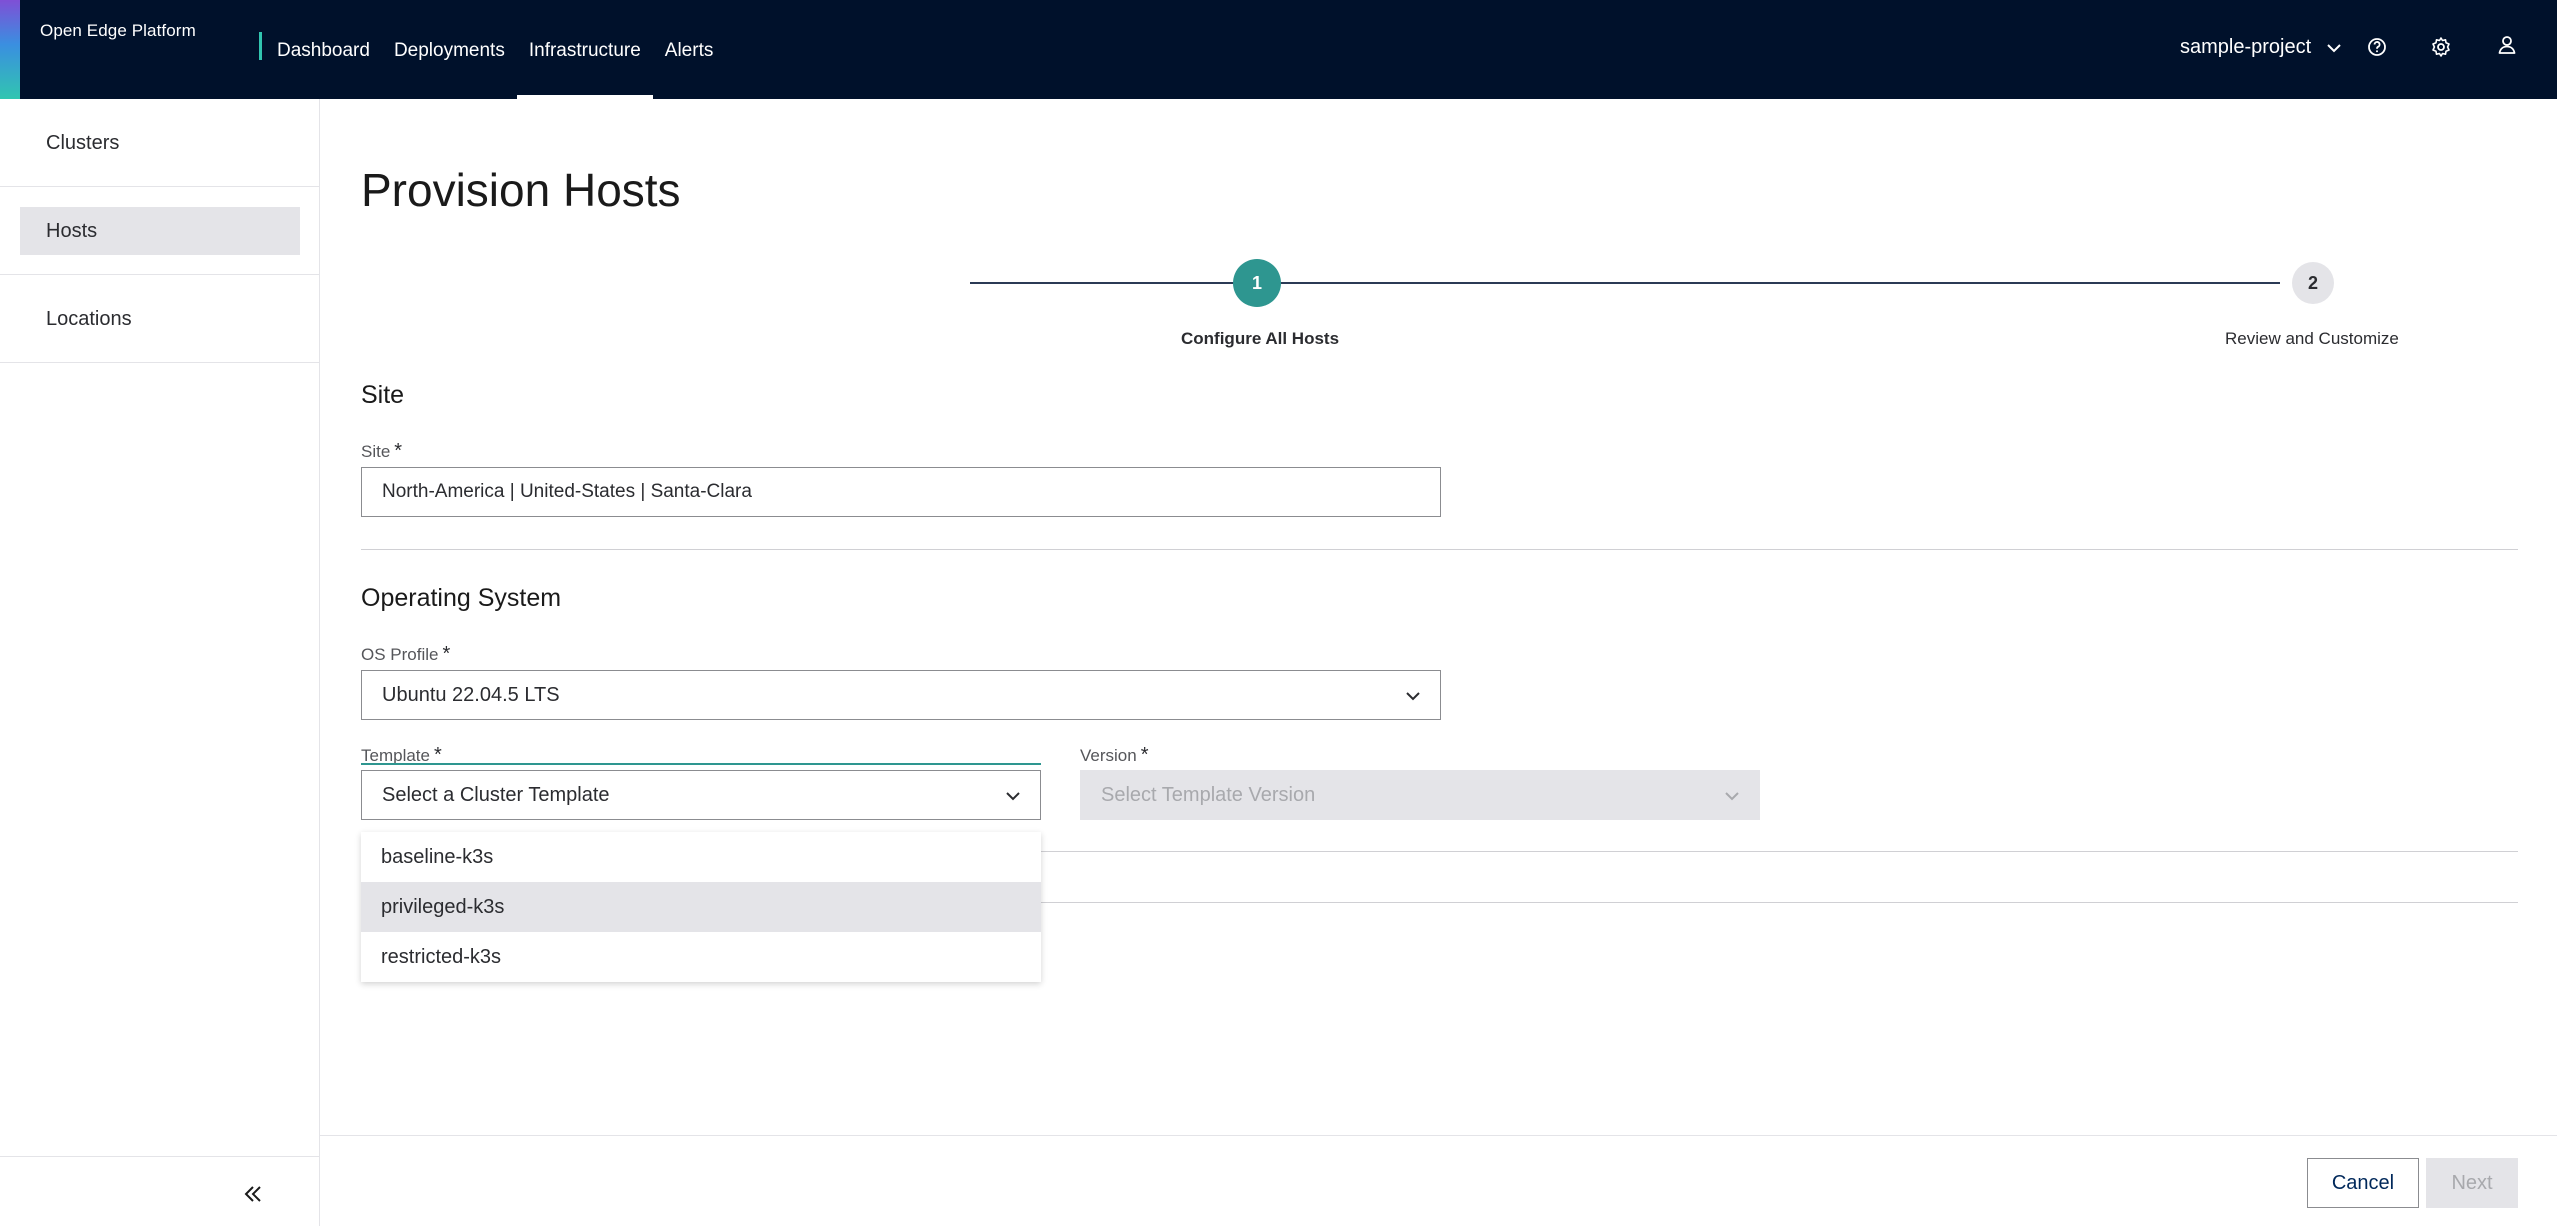  Describe the element at coordinates (701, 957) in the screenshot. I see `template-option-restricted-k3s: restricted-k3s` at that location.